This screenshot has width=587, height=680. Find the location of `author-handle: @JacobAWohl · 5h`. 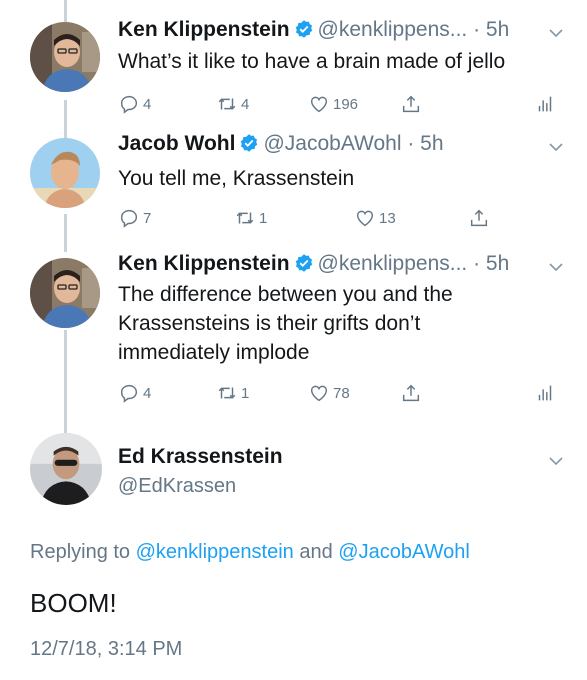

author-handle: @JacobAWohl · 5h is located at coordinates (353, 143).